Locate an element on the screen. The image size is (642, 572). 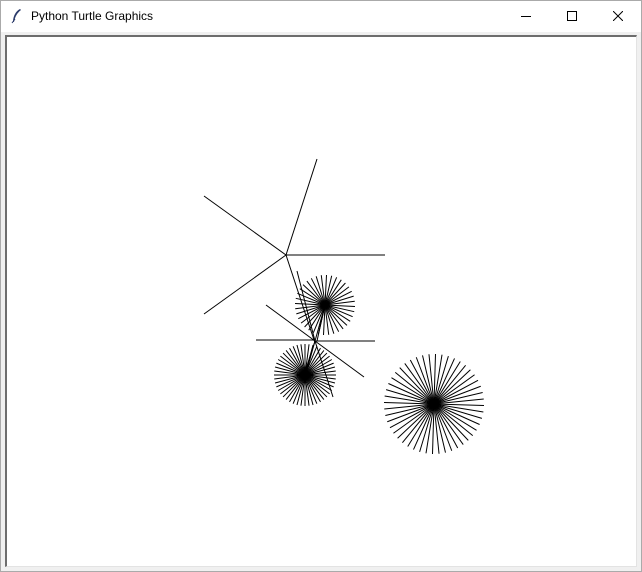
maximize-icon is located at coordinates (572, 17).